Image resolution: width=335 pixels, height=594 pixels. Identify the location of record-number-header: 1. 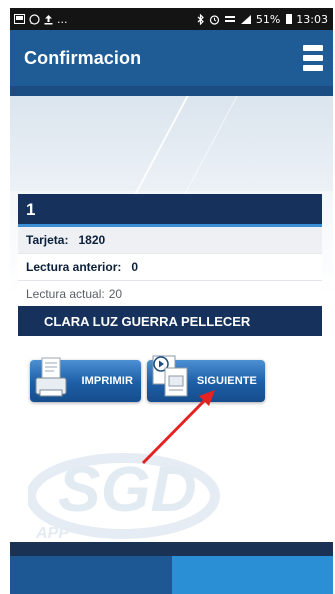
(170, 209).